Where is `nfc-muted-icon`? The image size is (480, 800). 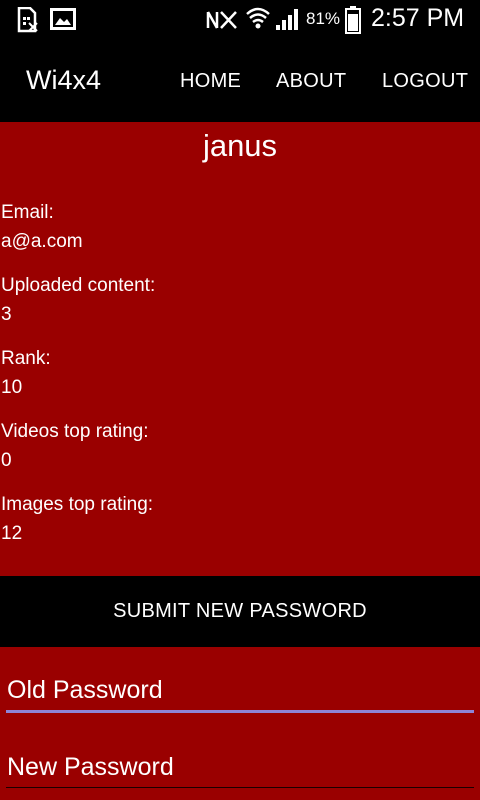 nfc-muted-icon is located at coordinates (221, 20).